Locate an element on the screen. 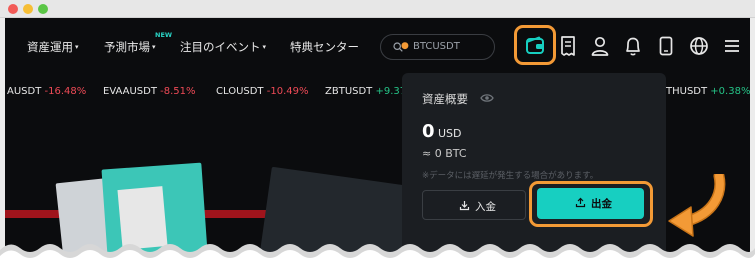 The width and height of the screenshot is (755, 280). wallet-icon is located at coordinates (535, 46).